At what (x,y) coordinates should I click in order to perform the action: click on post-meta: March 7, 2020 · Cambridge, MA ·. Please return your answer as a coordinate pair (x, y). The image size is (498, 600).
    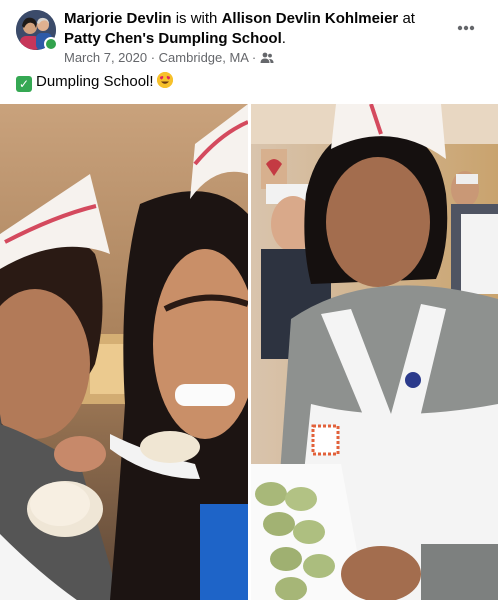
    Looking at the image, I should click on (169, 59).